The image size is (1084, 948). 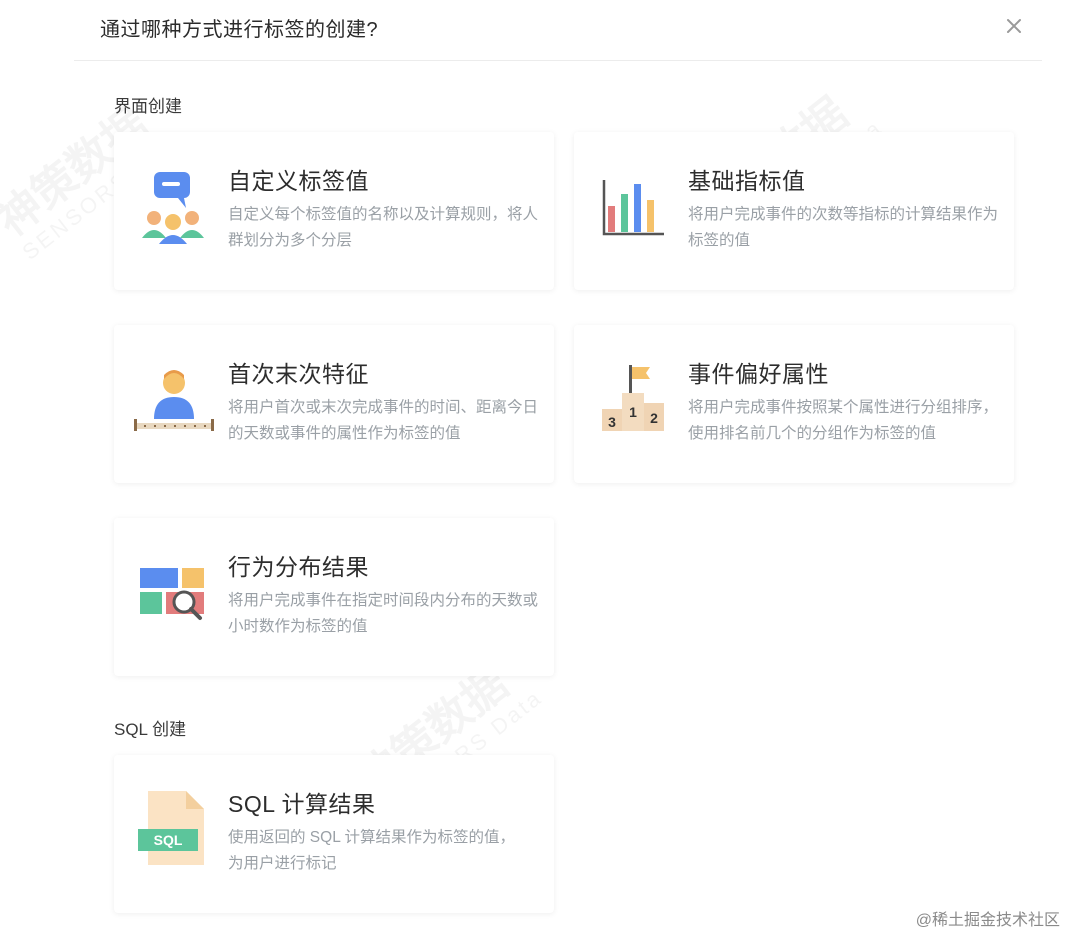 What do you see at coordinates (987, 920) in the screenshot?
I see `source-watermark: @稀土掘金技术社区` at bounding box center [987, 920].